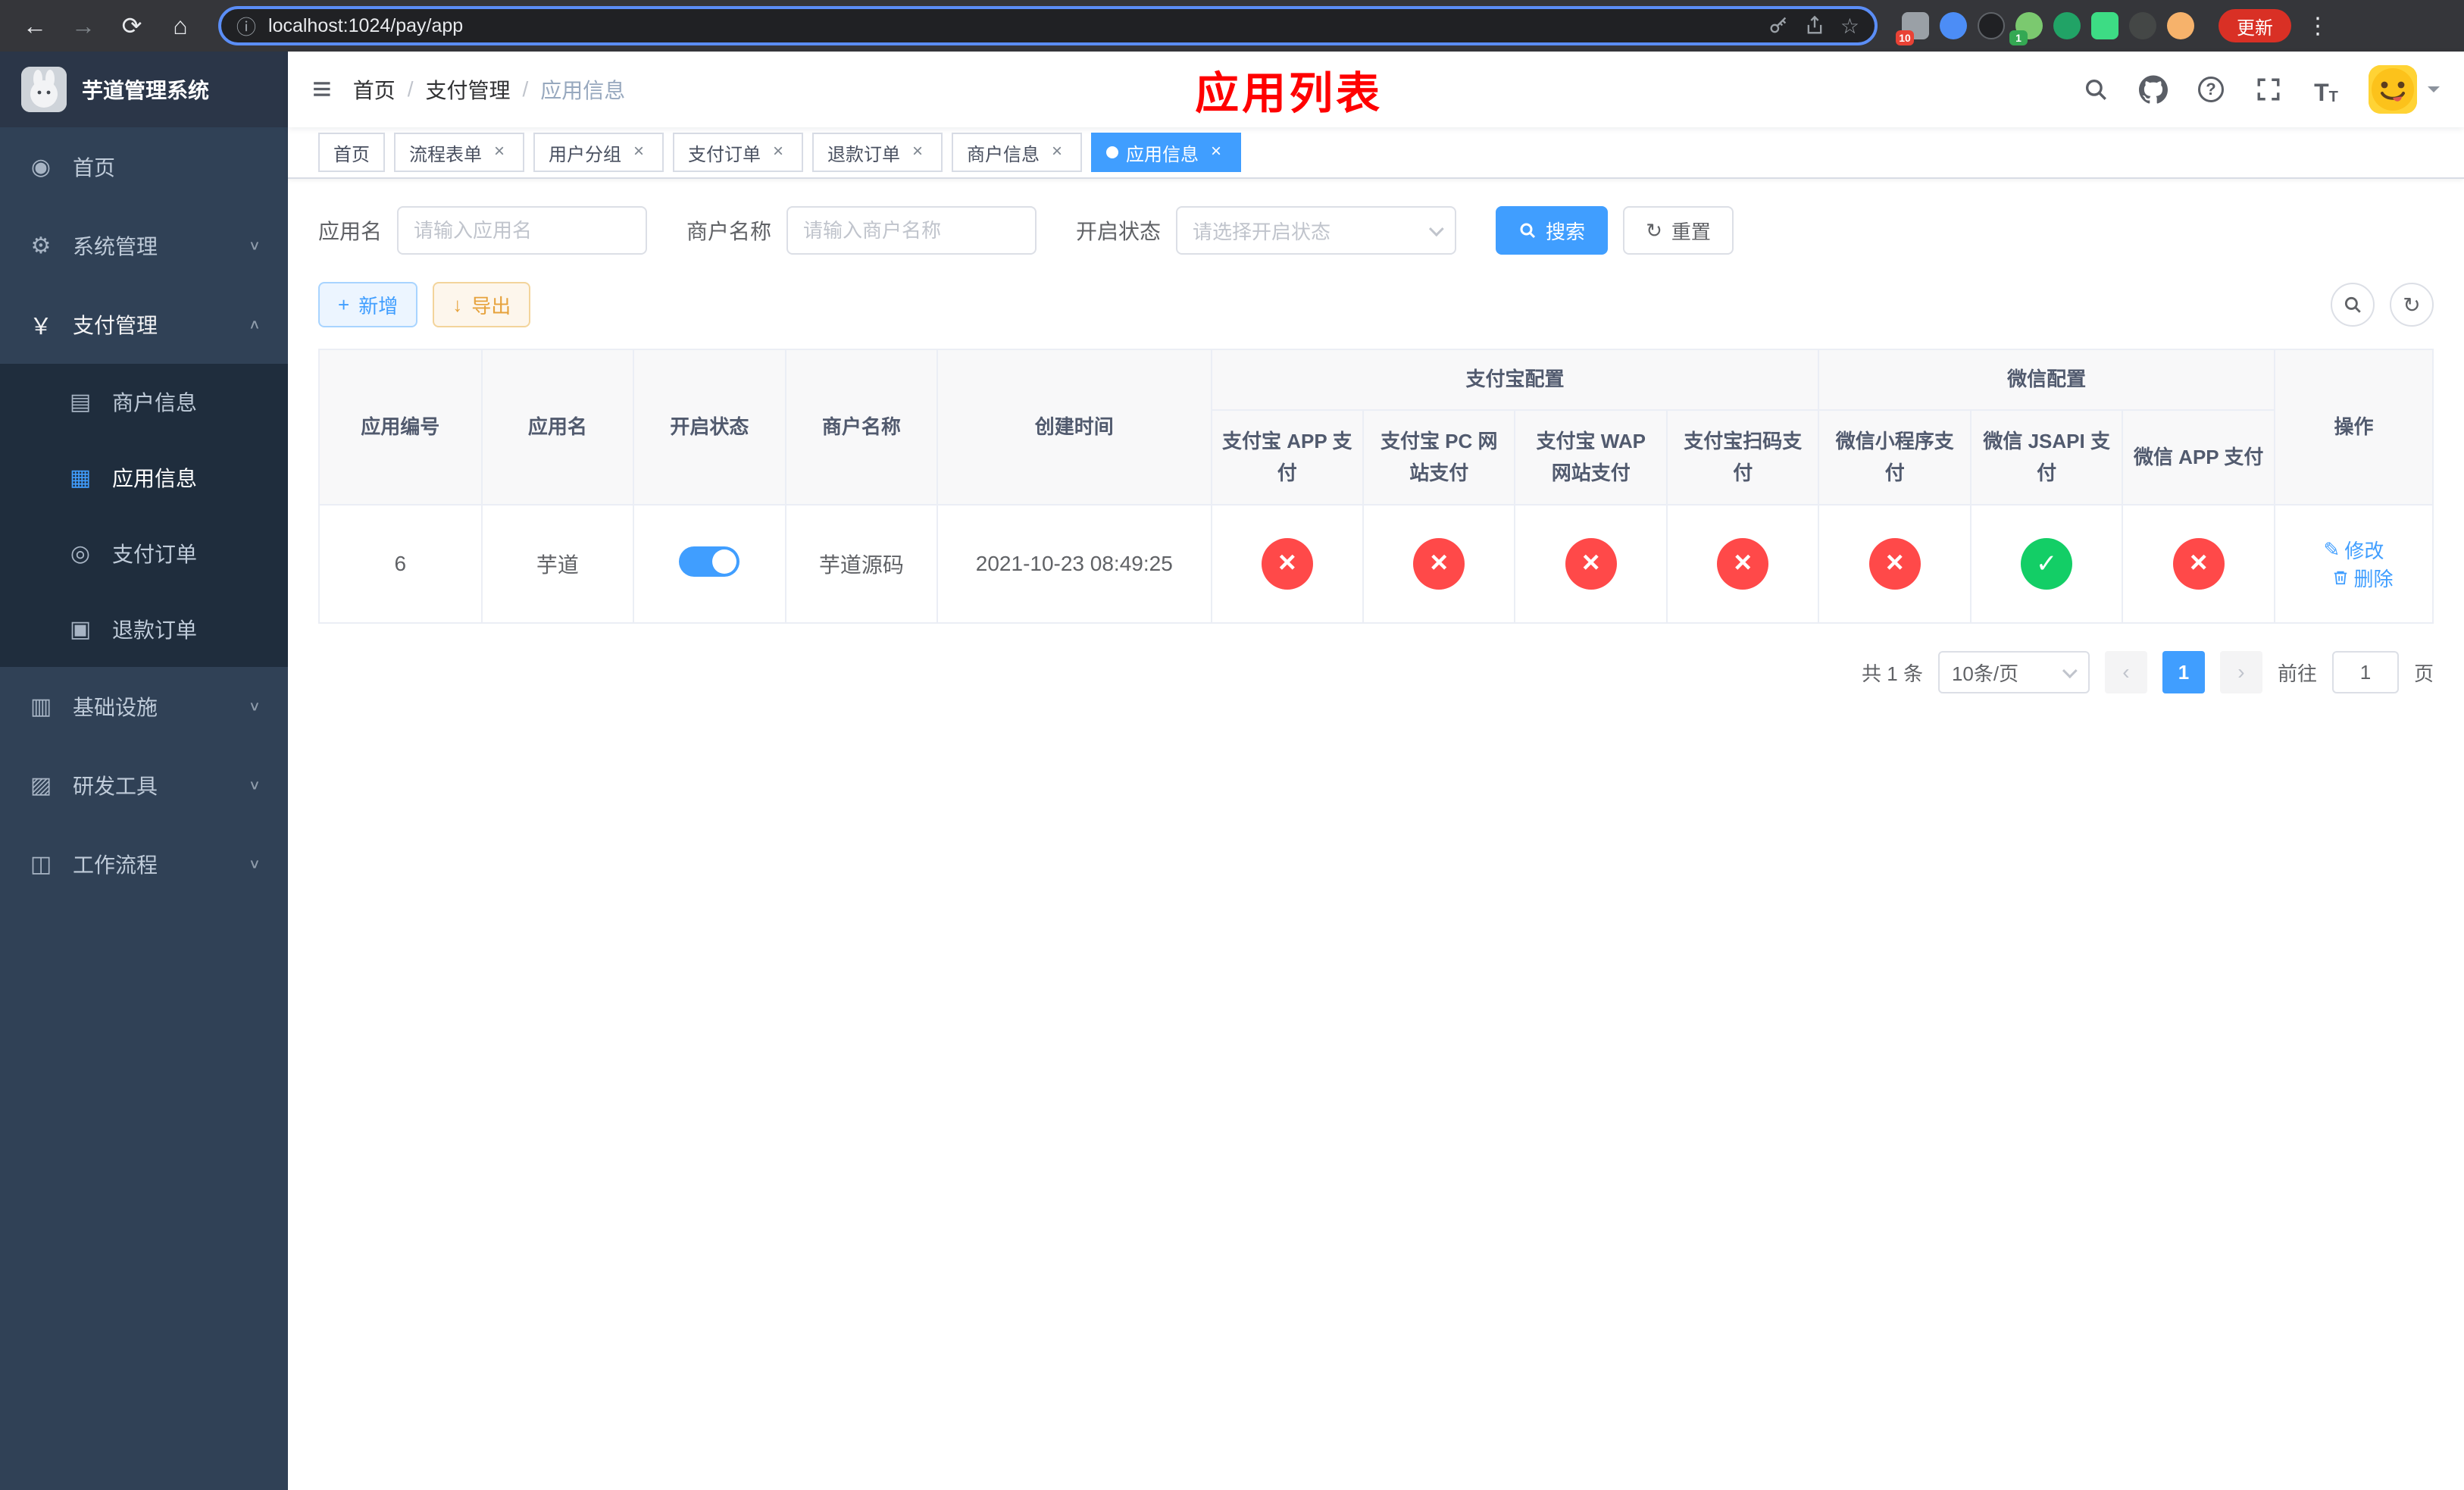 This screenshot has width=2464, height=1490. What do you see at coordinates (2125, 673) in the screenshot?
I see `prev-page-button: ‹` at bounding box center [2125, 673].